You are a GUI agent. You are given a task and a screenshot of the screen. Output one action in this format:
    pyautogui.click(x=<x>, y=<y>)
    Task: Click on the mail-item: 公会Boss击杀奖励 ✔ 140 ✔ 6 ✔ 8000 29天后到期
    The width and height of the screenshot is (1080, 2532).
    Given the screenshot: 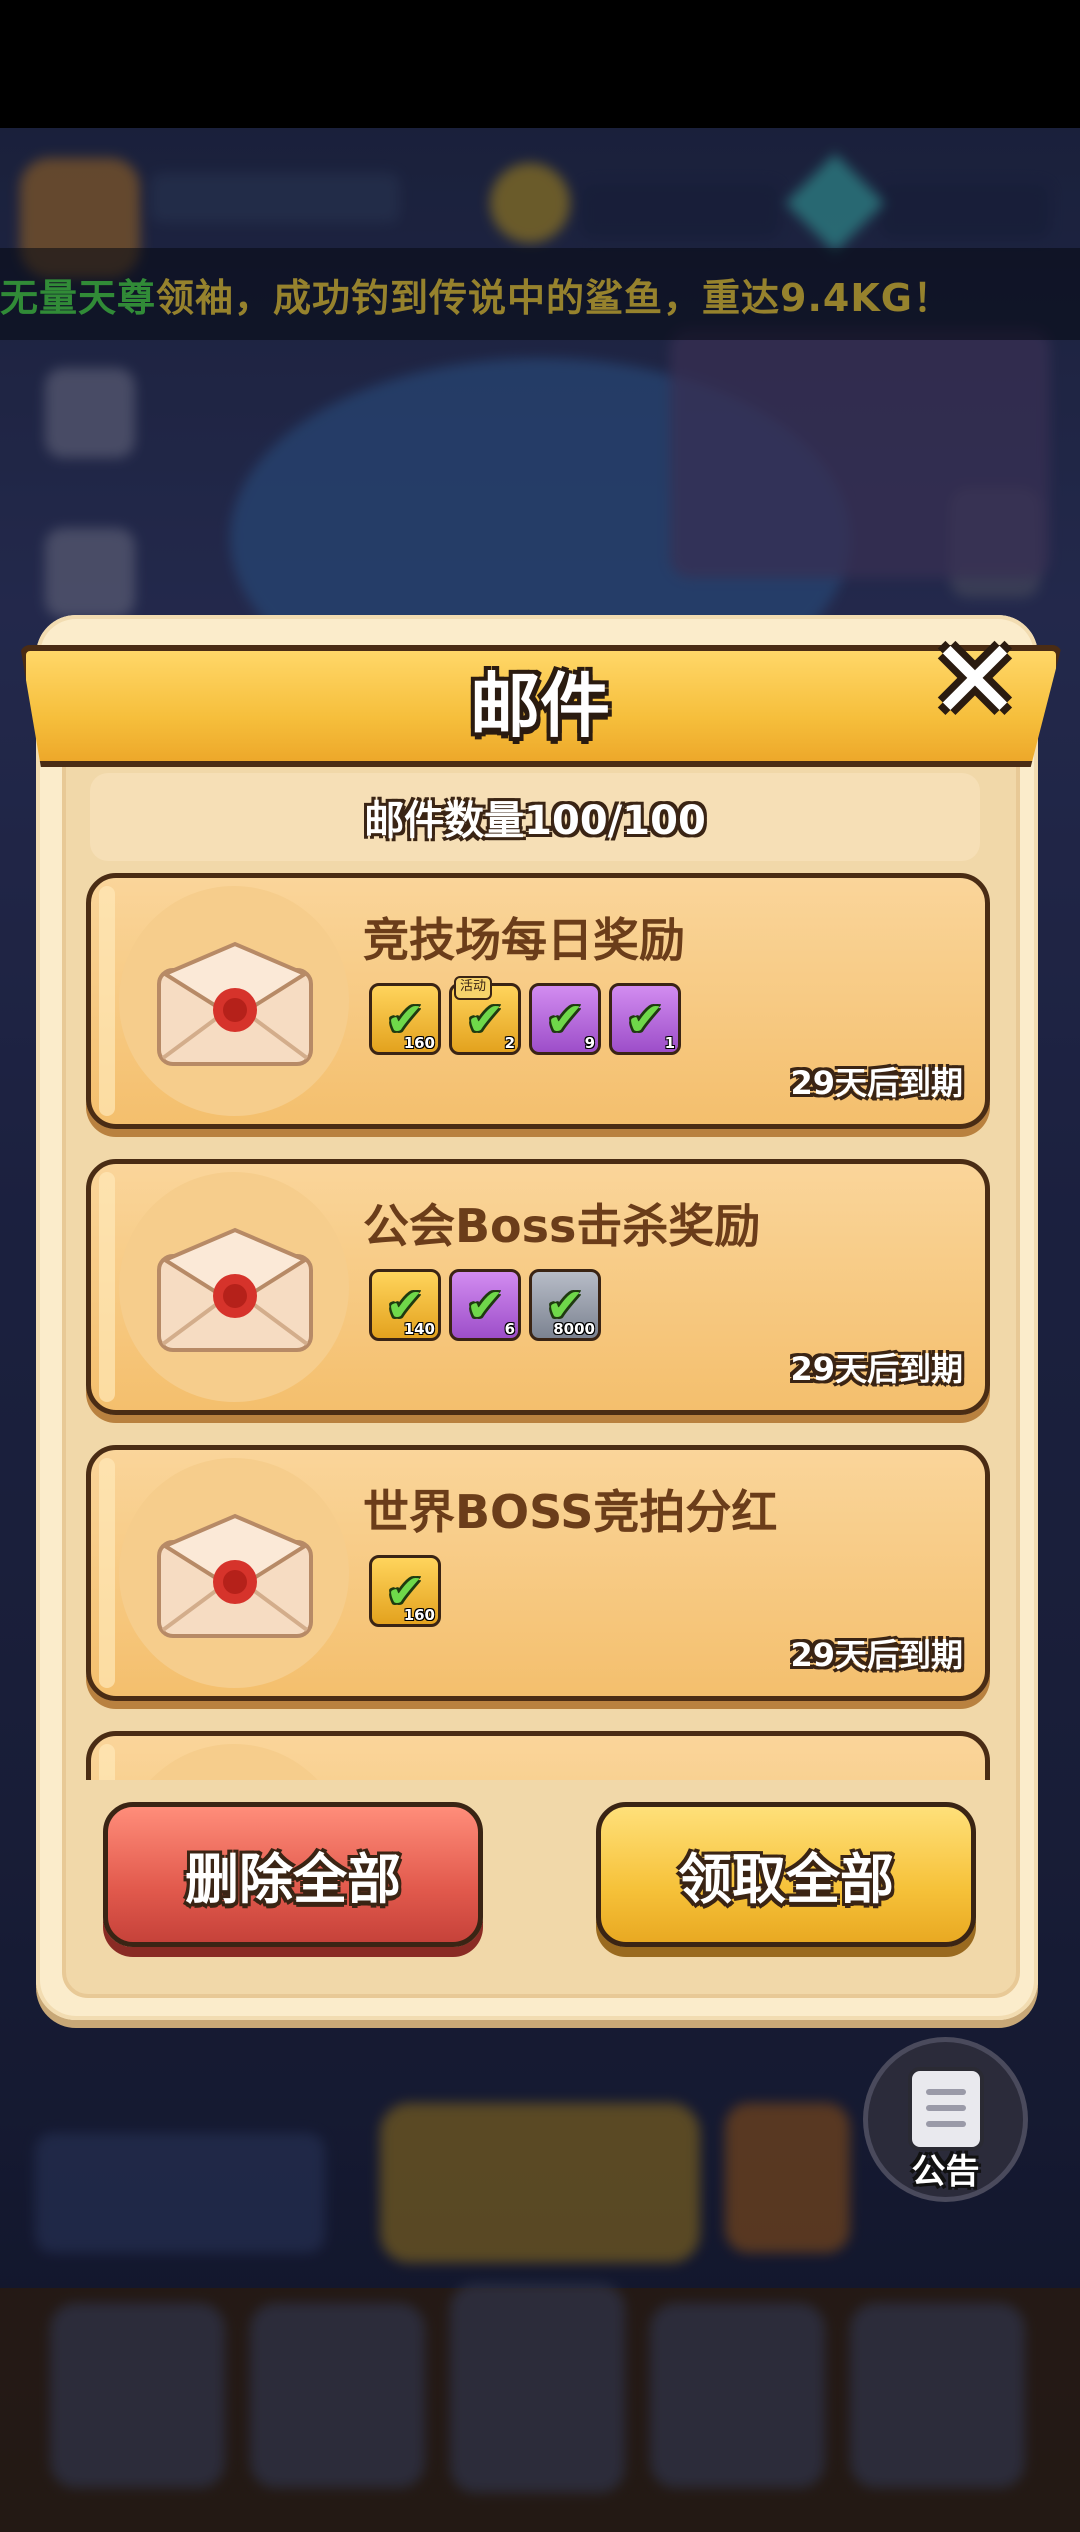 What is the action you would take?
    pyautogui.click(x=538, y=1287)
    